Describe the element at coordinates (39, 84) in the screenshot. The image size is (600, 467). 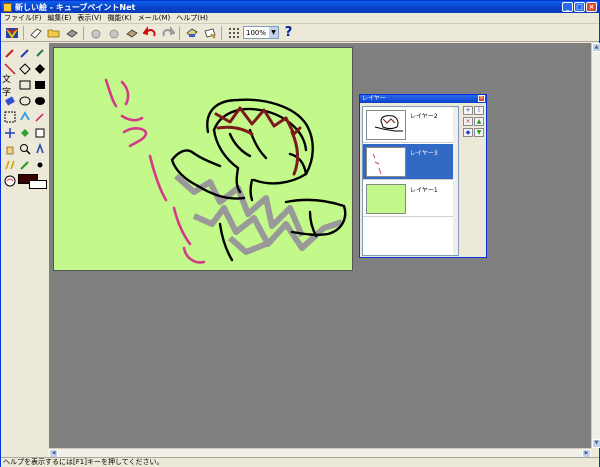
I see `filled-rectangle-tool-icon` at that location.